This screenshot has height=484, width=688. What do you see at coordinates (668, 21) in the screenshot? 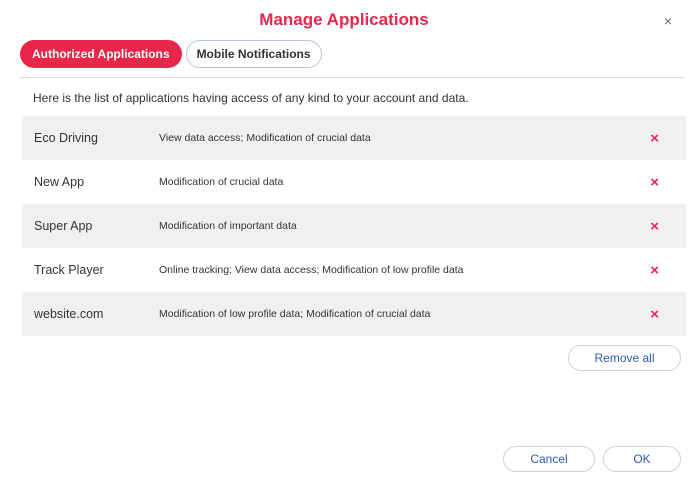
I see `close-icon: ×` at bounding box center [668, 21].